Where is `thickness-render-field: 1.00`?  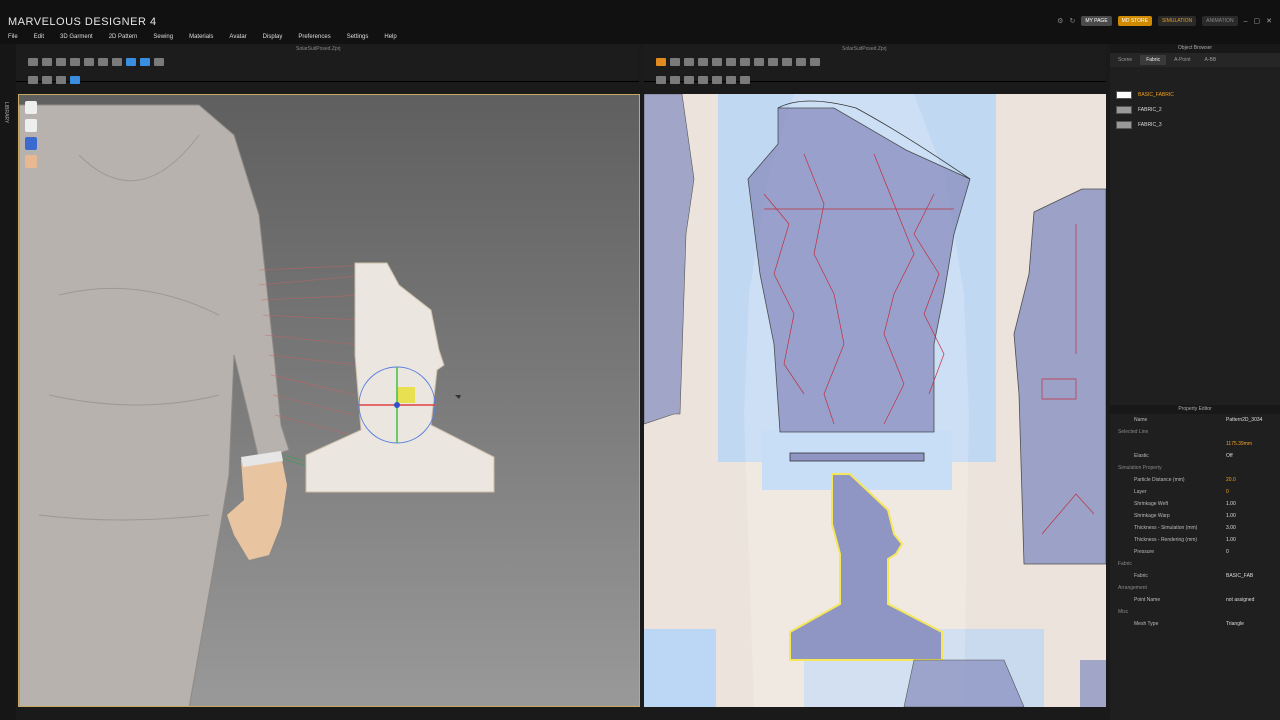 thickness-render-field: 1.00 is located at coordinates (1246, 540).